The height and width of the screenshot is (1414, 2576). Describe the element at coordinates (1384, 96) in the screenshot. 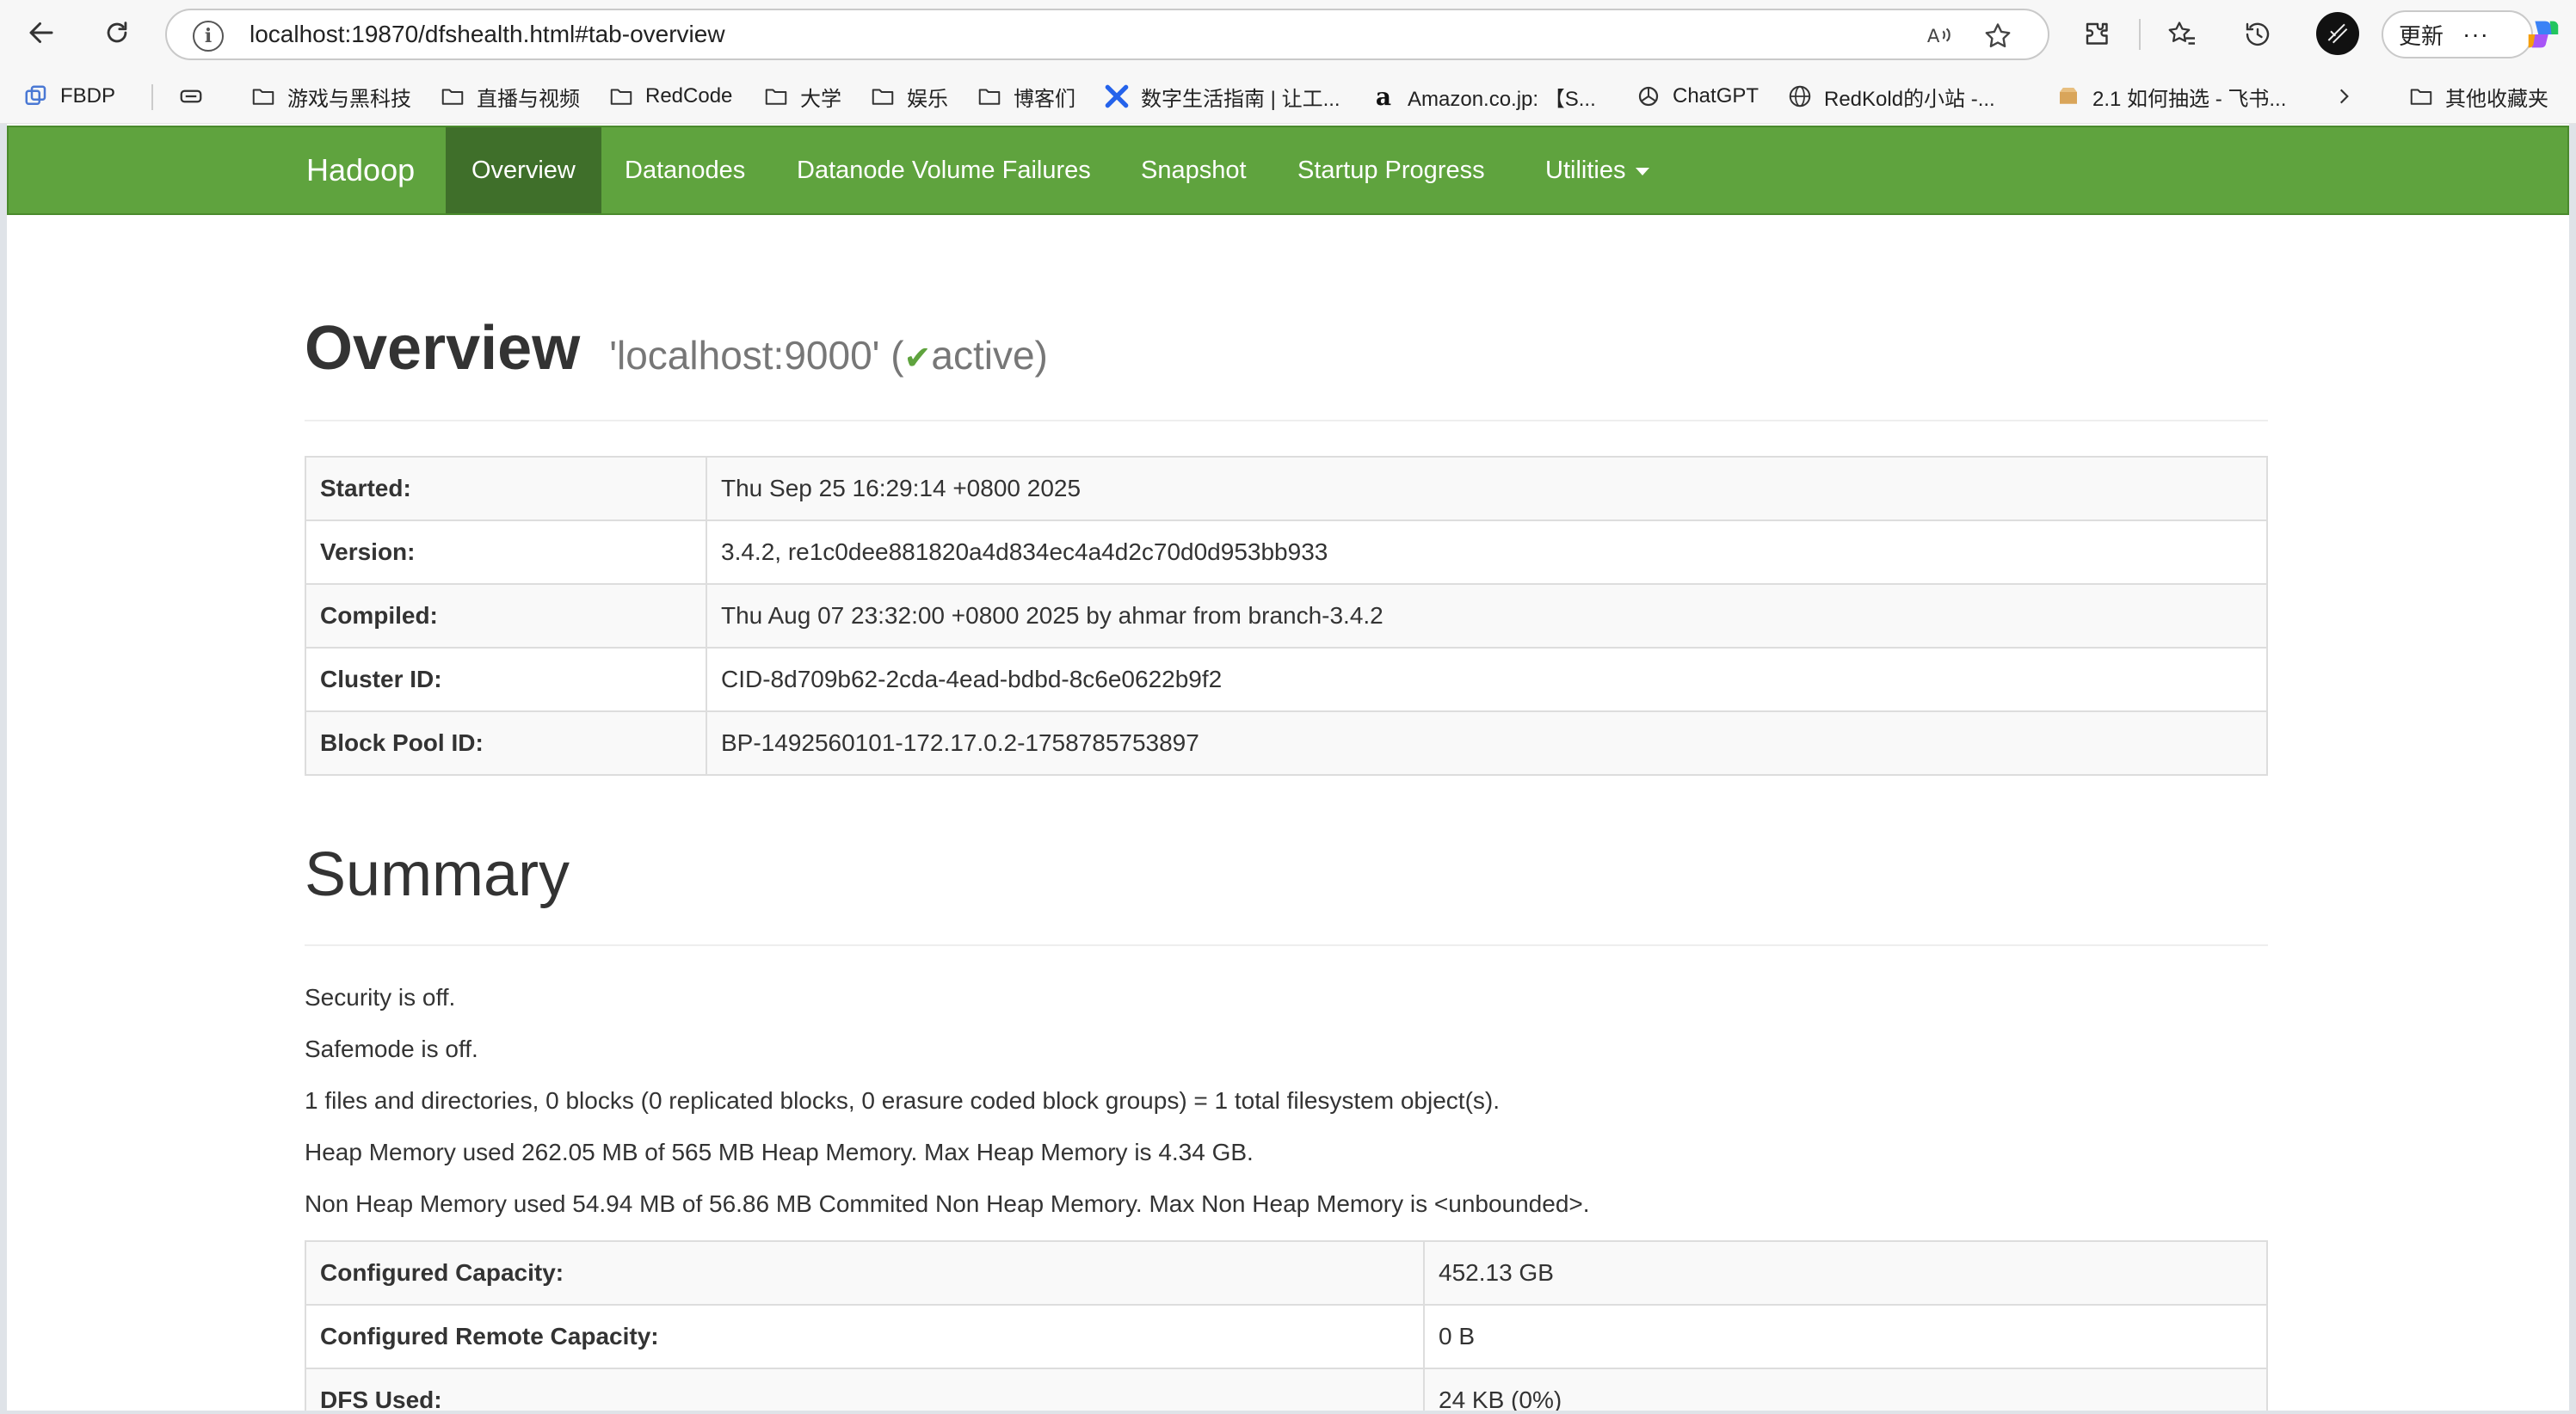

I see `amazon-icon: a` at that location.